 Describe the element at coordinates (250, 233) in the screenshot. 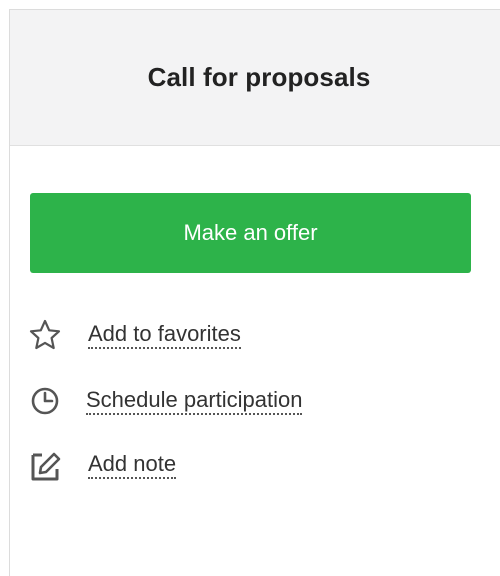

I see `make-offer-button: Make an offer` at that location.